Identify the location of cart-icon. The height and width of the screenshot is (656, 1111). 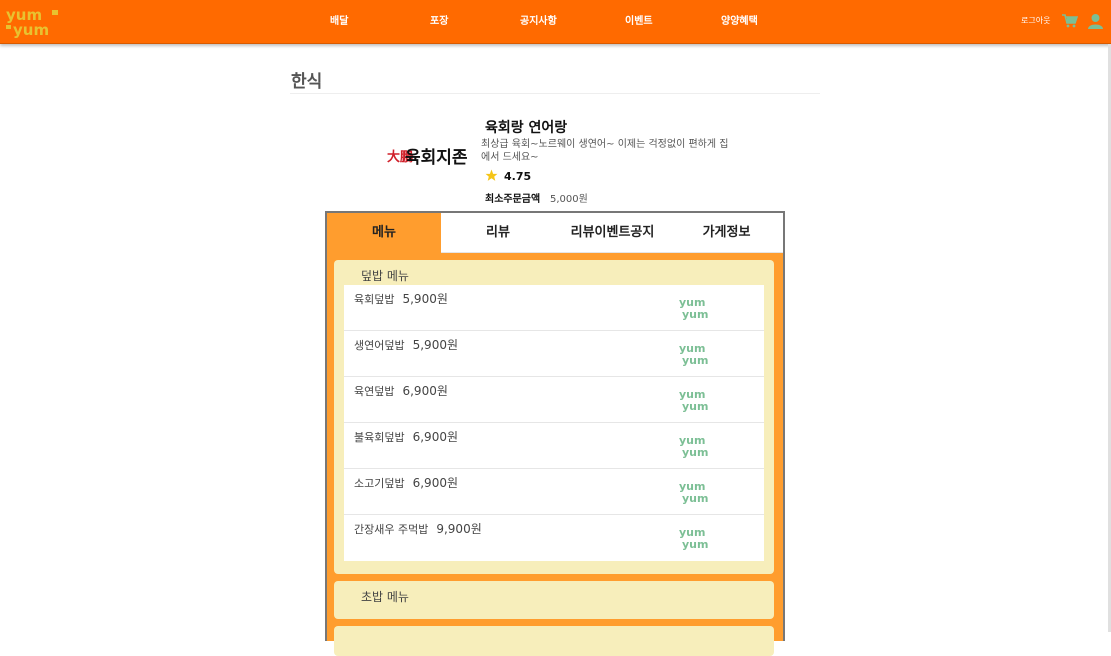
(1070, 21).